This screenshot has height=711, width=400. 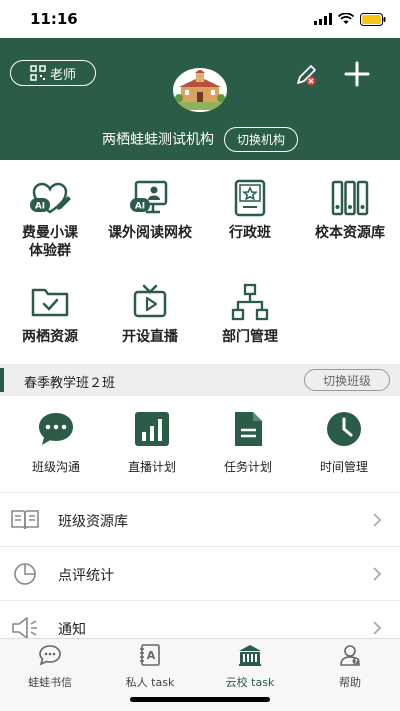 What do you see at coordinates (38, 73) in the screenshot?
I see `qr-icon` at bounding box center [38, 73].